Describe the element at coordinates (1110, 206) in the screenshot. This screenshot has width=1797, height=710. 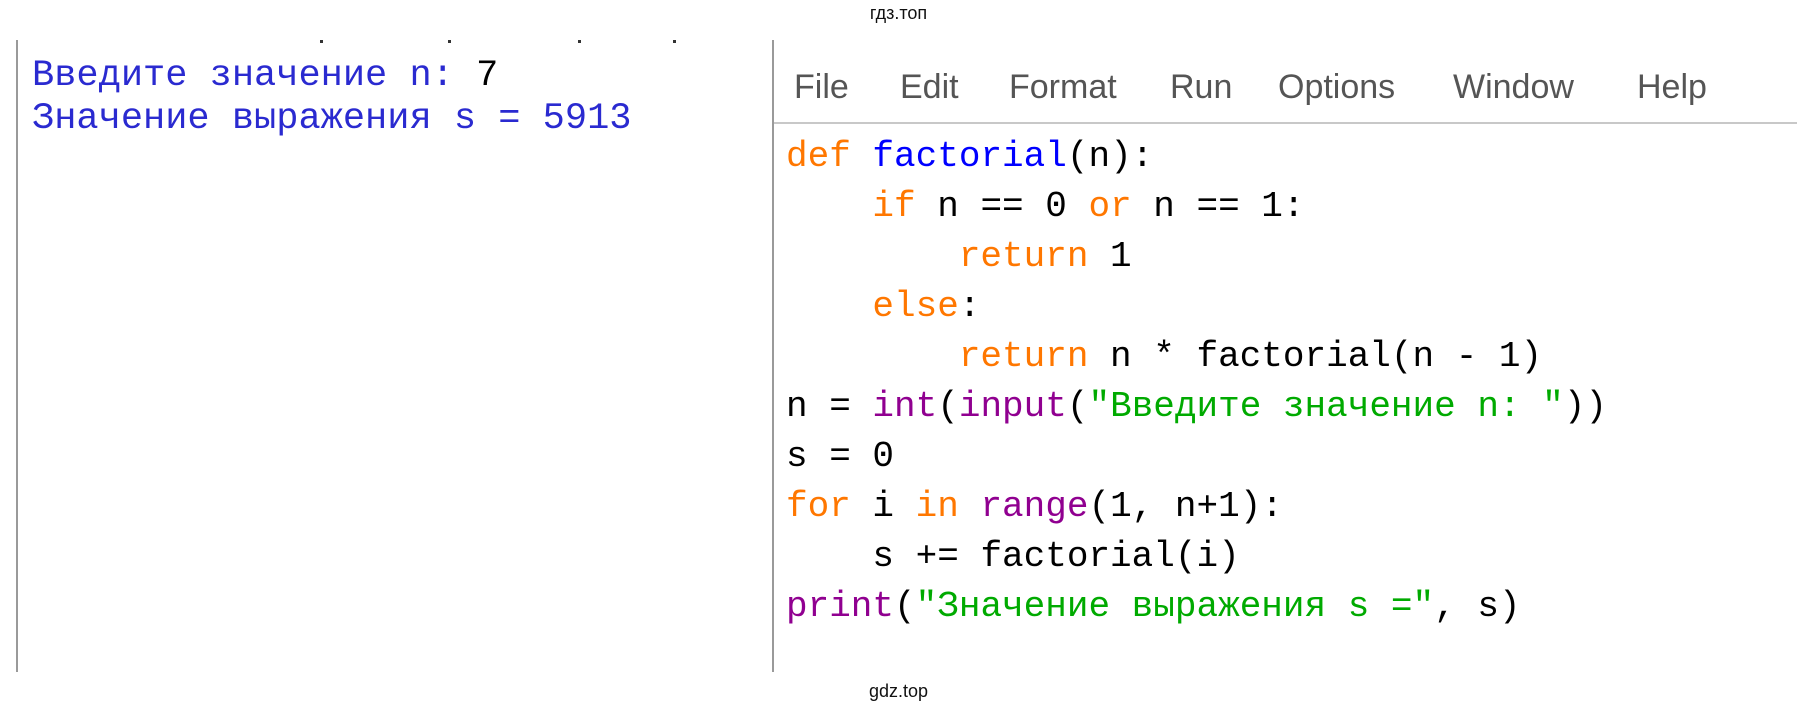
I see `keyword-or: or` at that location.